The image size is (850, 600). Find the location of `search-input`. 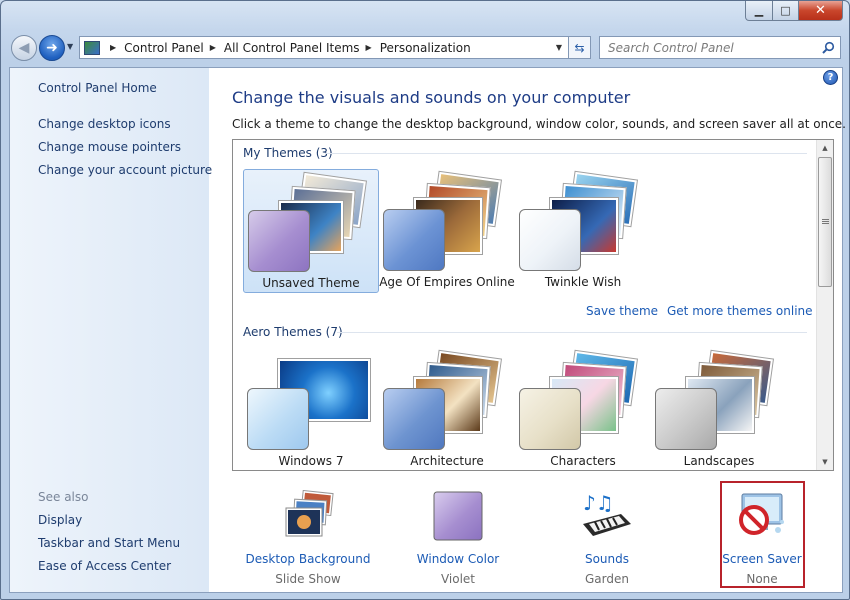

search-input is located at coordinates (710, 47).